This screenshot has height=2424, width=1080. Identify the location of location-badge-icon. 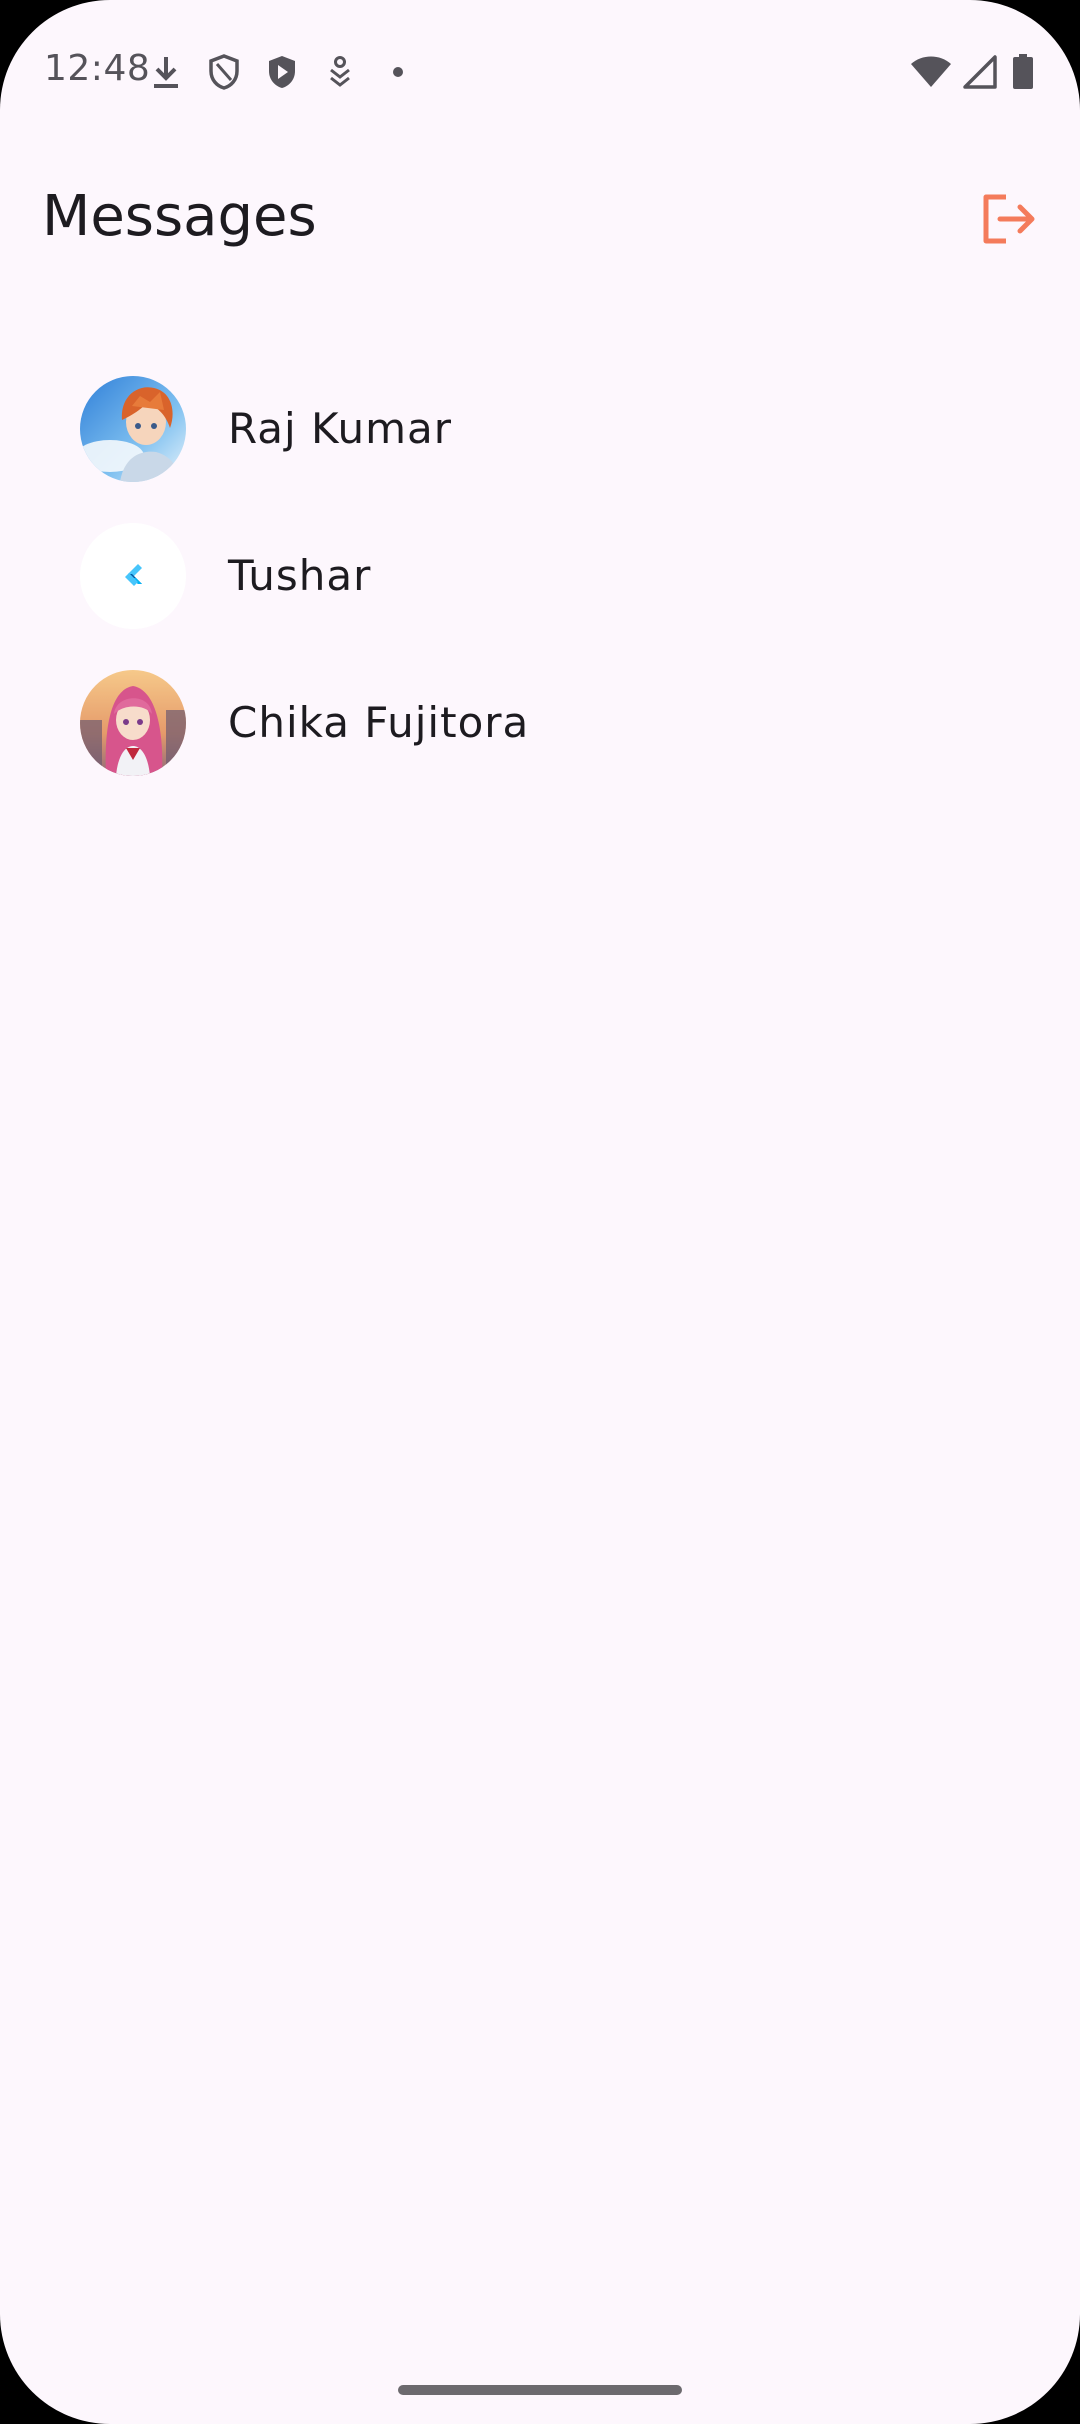
(340, 72).